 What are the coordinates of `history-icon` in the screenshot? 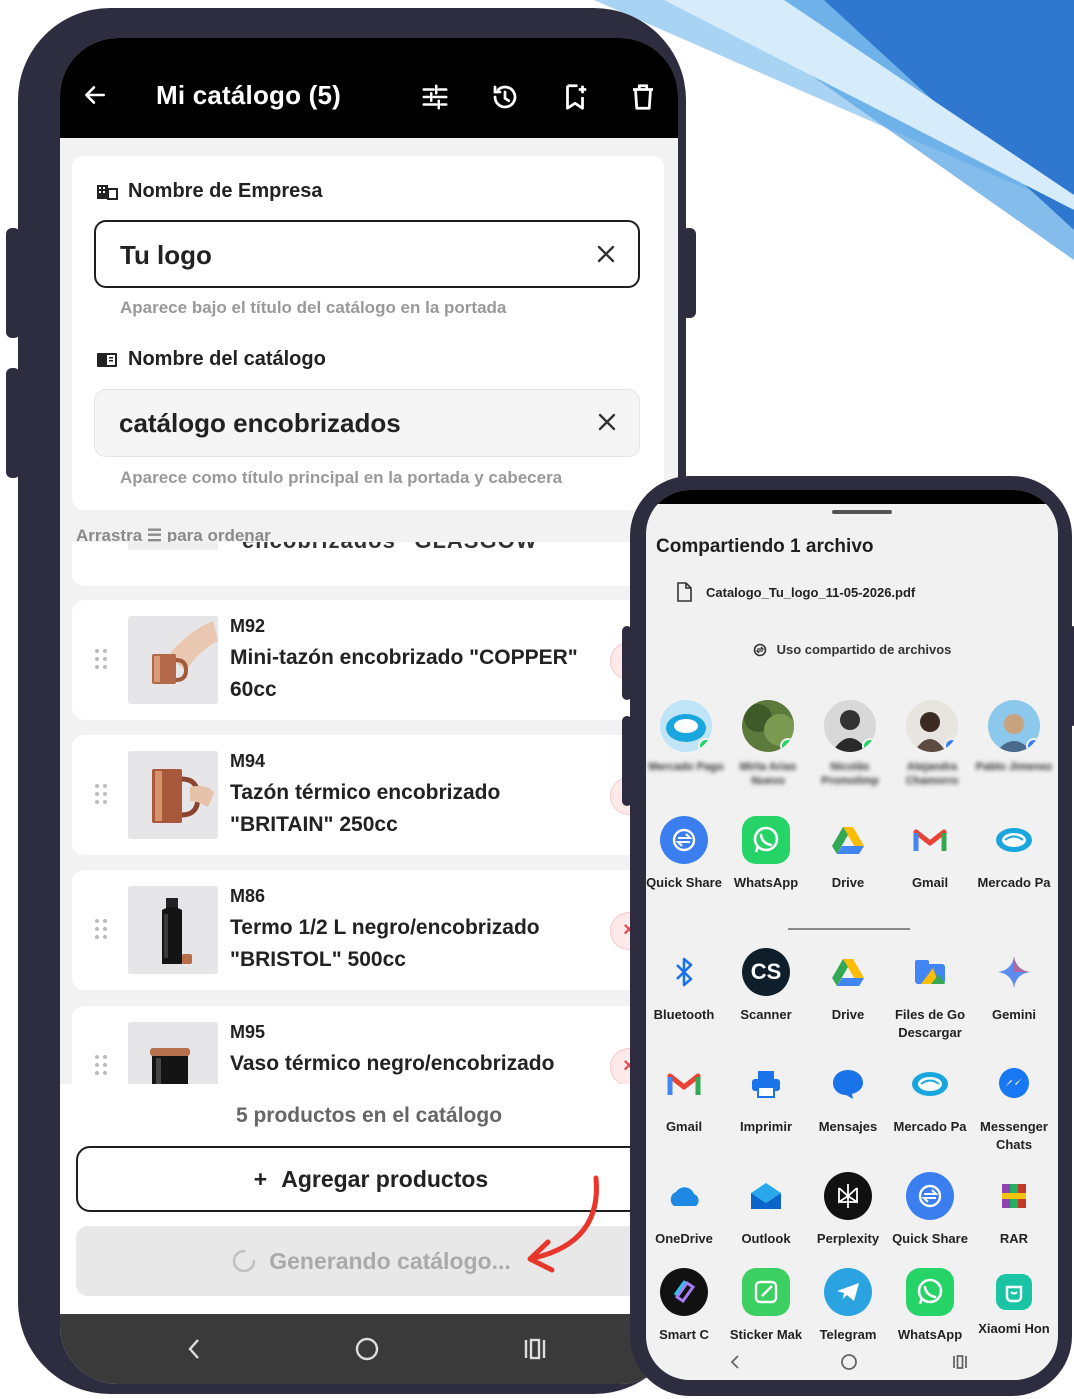 It's located at (505, 97).